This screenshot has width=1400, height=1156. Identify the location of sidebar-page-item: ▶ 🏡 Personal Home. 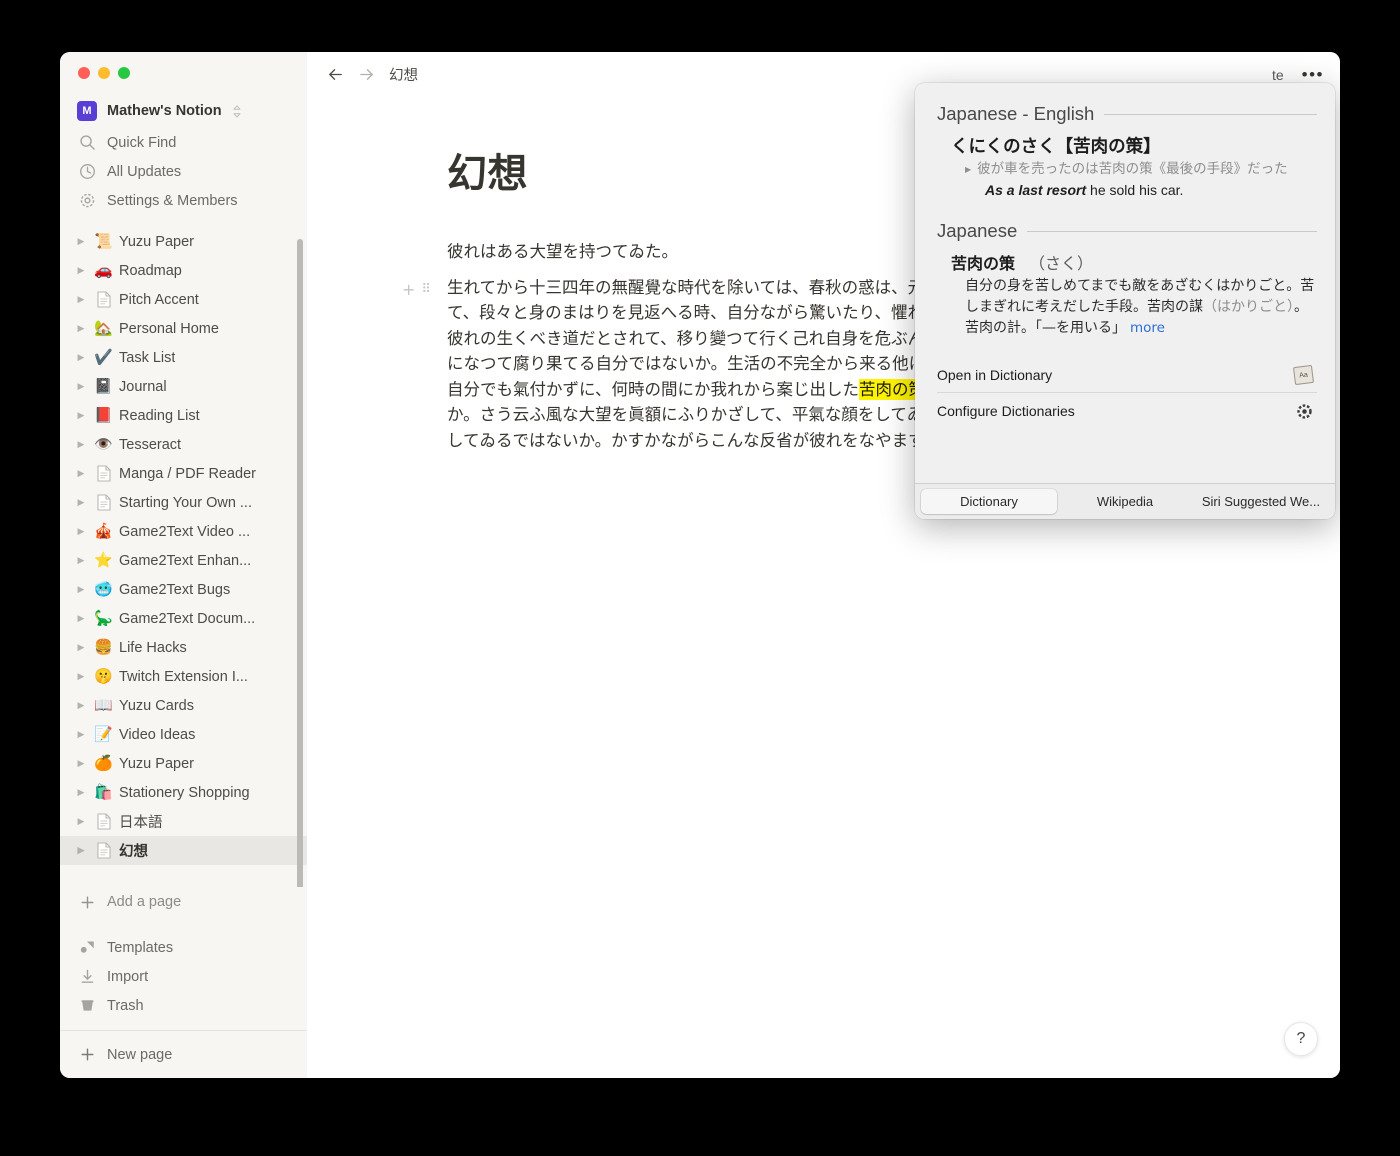
(183, 328).